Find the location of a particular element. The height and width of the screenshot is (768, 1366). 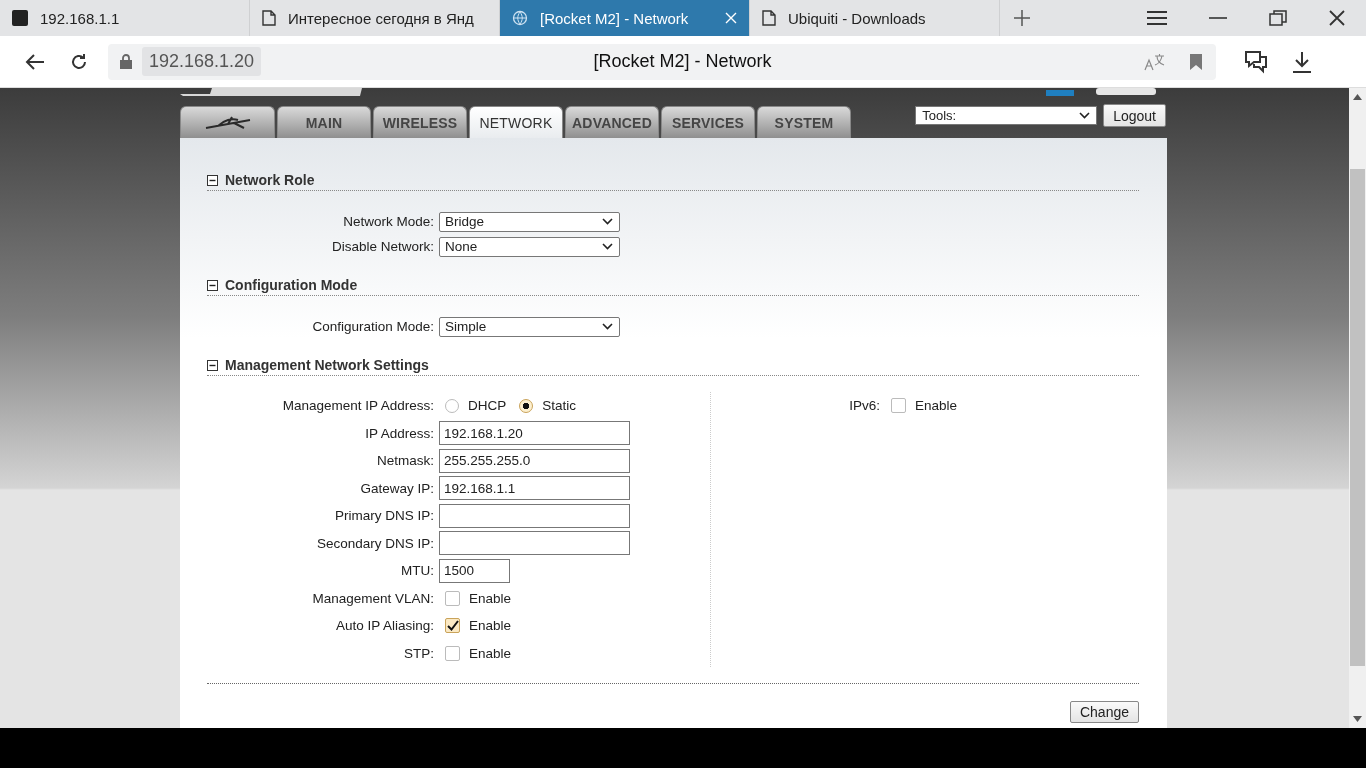

chat-icon is located at coordinates (1256, 61).